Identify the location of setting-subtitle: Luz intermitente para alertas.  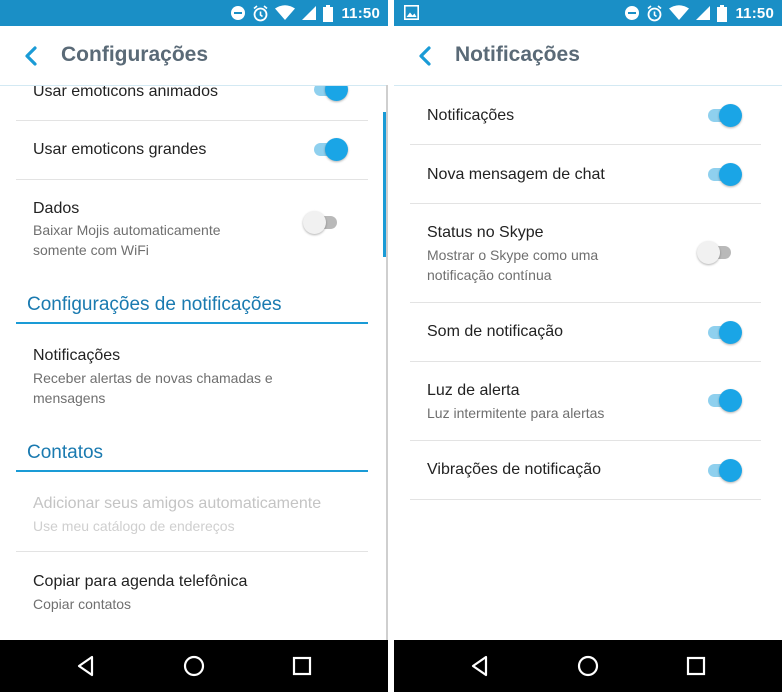
(516, 413).